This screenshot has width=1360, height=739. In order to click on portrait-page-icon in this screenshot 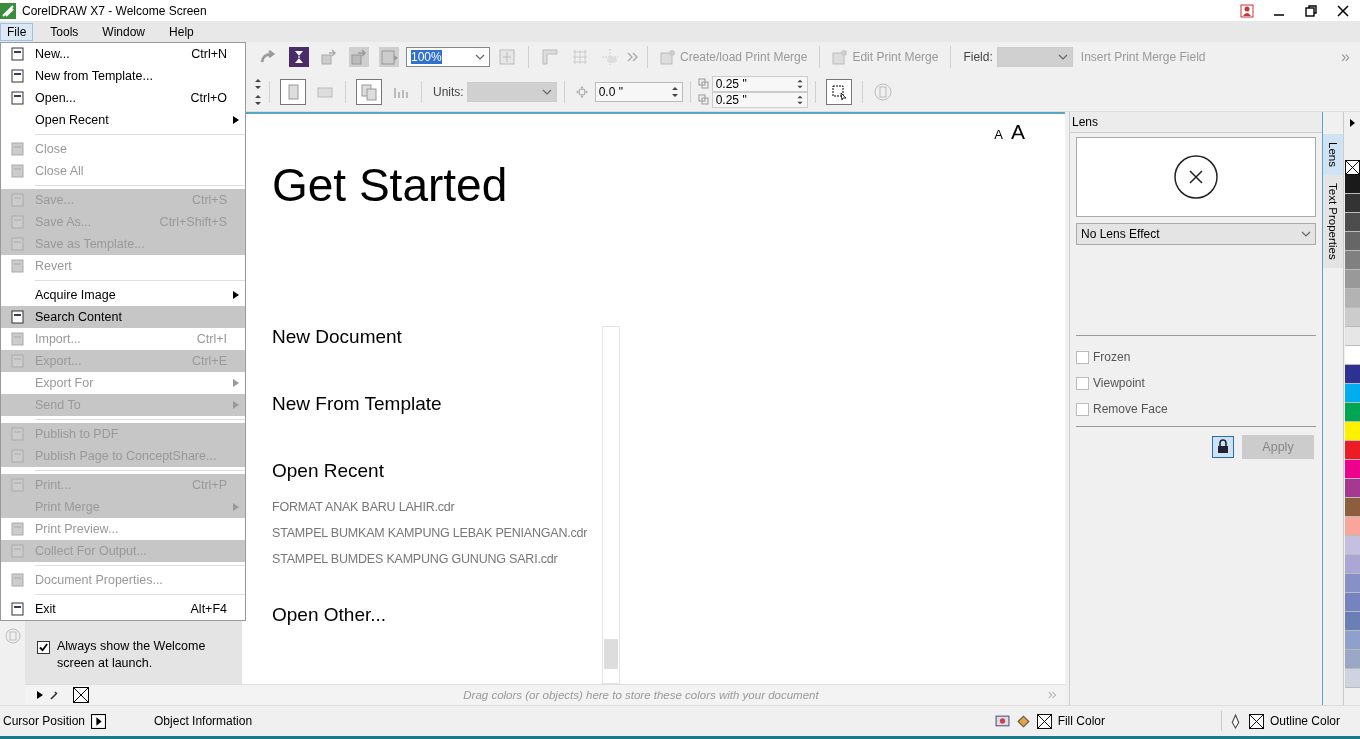, I will do `click(293, 91)`.